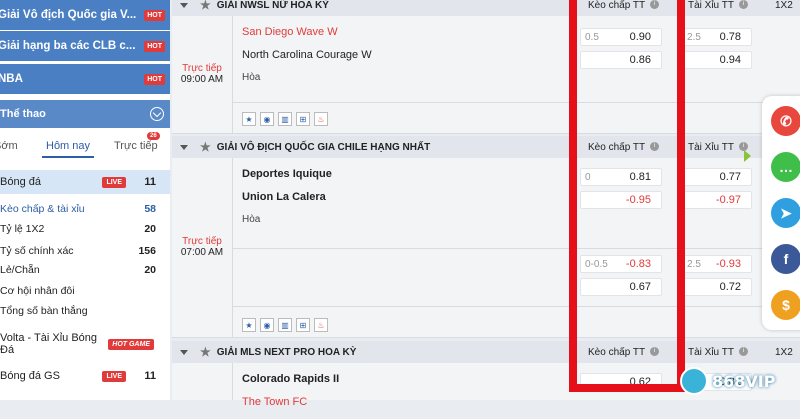  What do you see at coordinates (717, 177) in the screenshot?
I see `odds-ou-over: 0.77` at bounding box center [717, 177].